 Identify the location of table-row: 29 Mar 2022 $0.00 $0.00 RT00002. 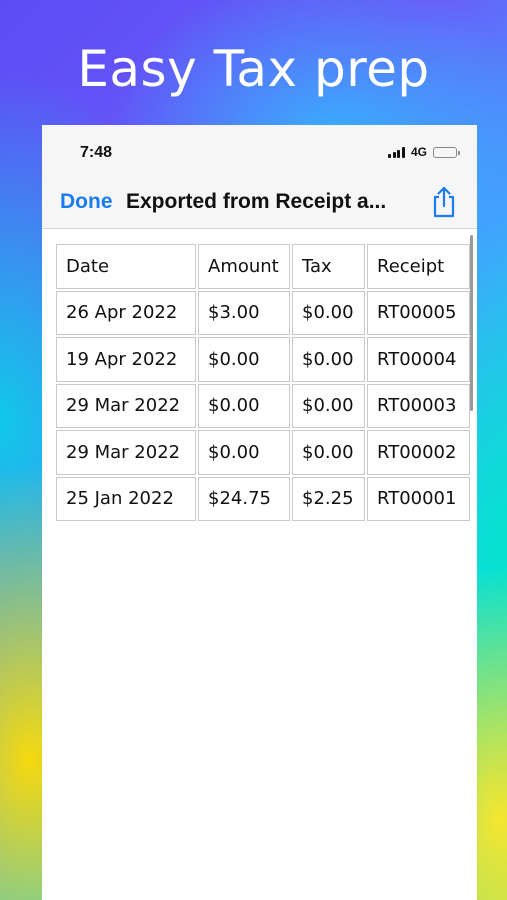
(263, 452).